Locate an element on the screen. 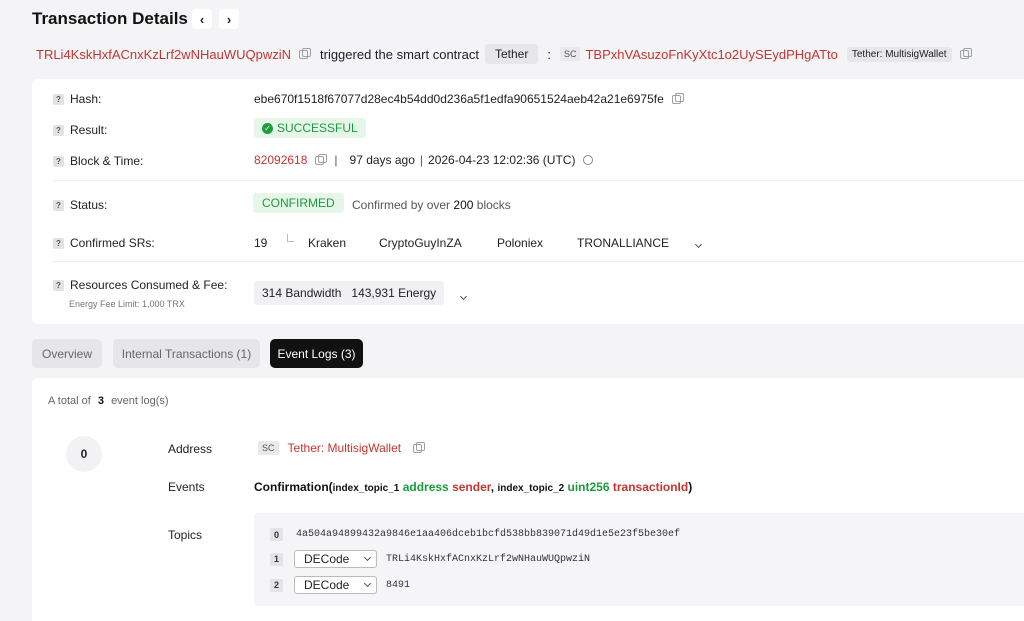  sr-item: Poloniex is located at coordinates (520, 243).